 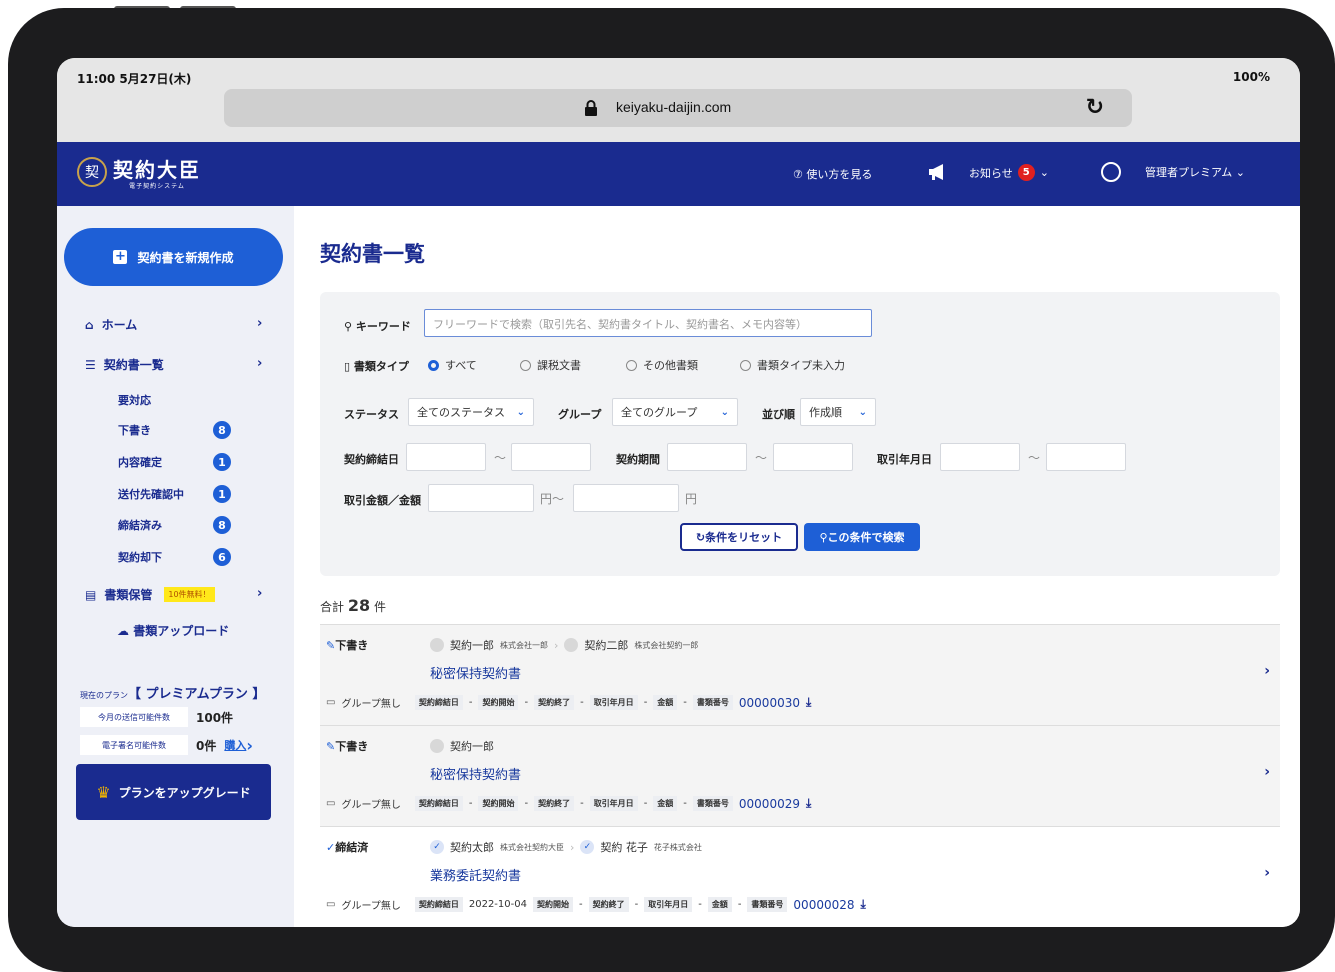 I want to click on status-select-value: 全てのステータス, so click(x=461, y=412).